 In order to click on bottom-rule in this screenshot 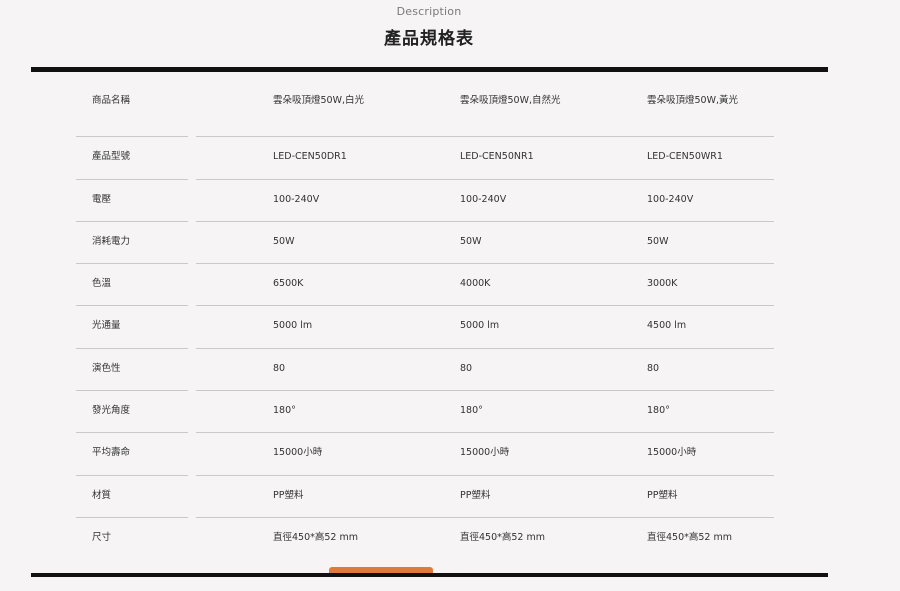, I will do `click(429, 575)`.